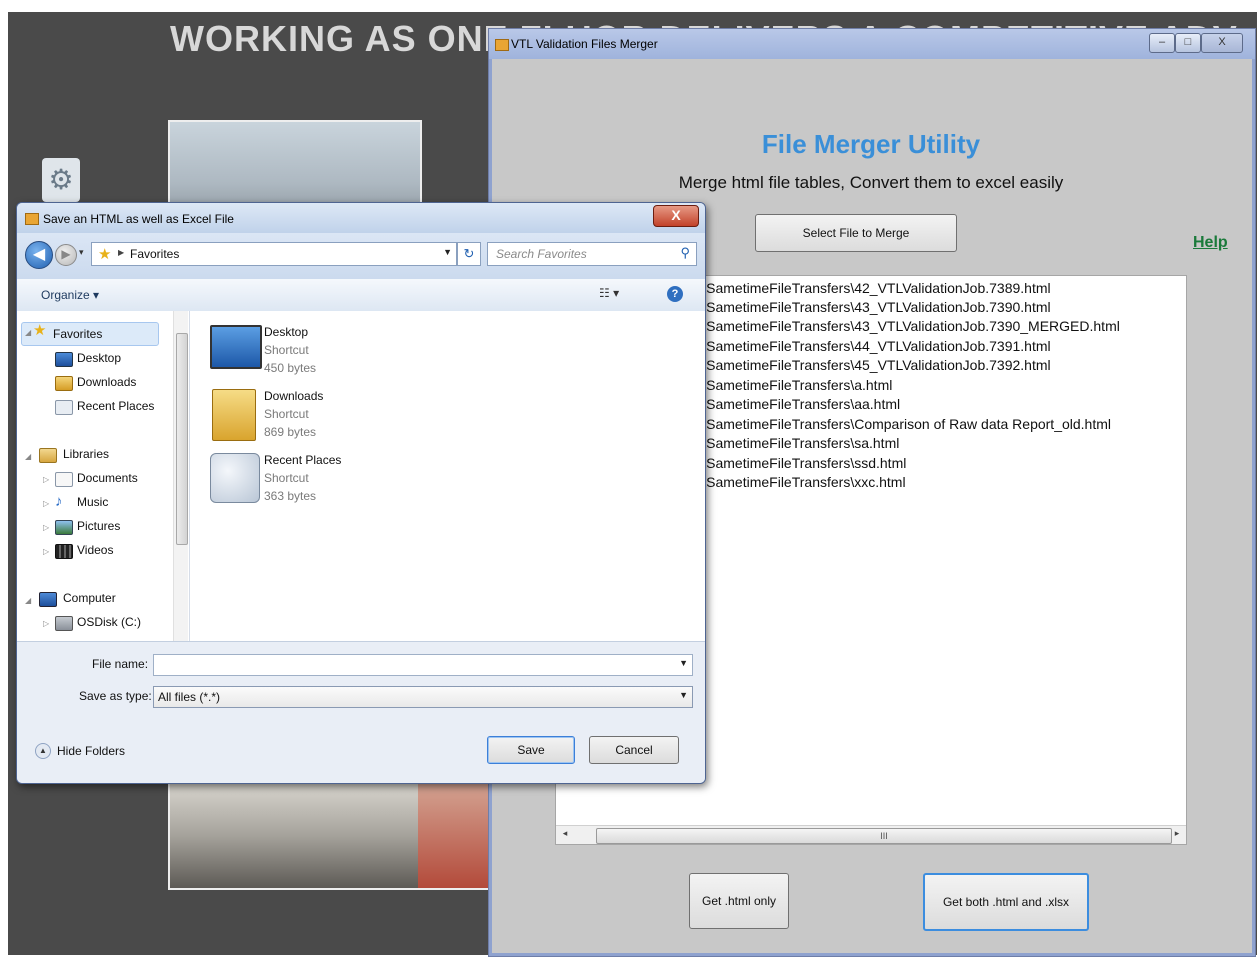 Image resolution: width=1257 pixels, height=957 pixels. Describe the element at coordinates (872, 44) in the screenshot. I see `vtl-titlebar: VTL Validation Files Merger – □ X` at that location.